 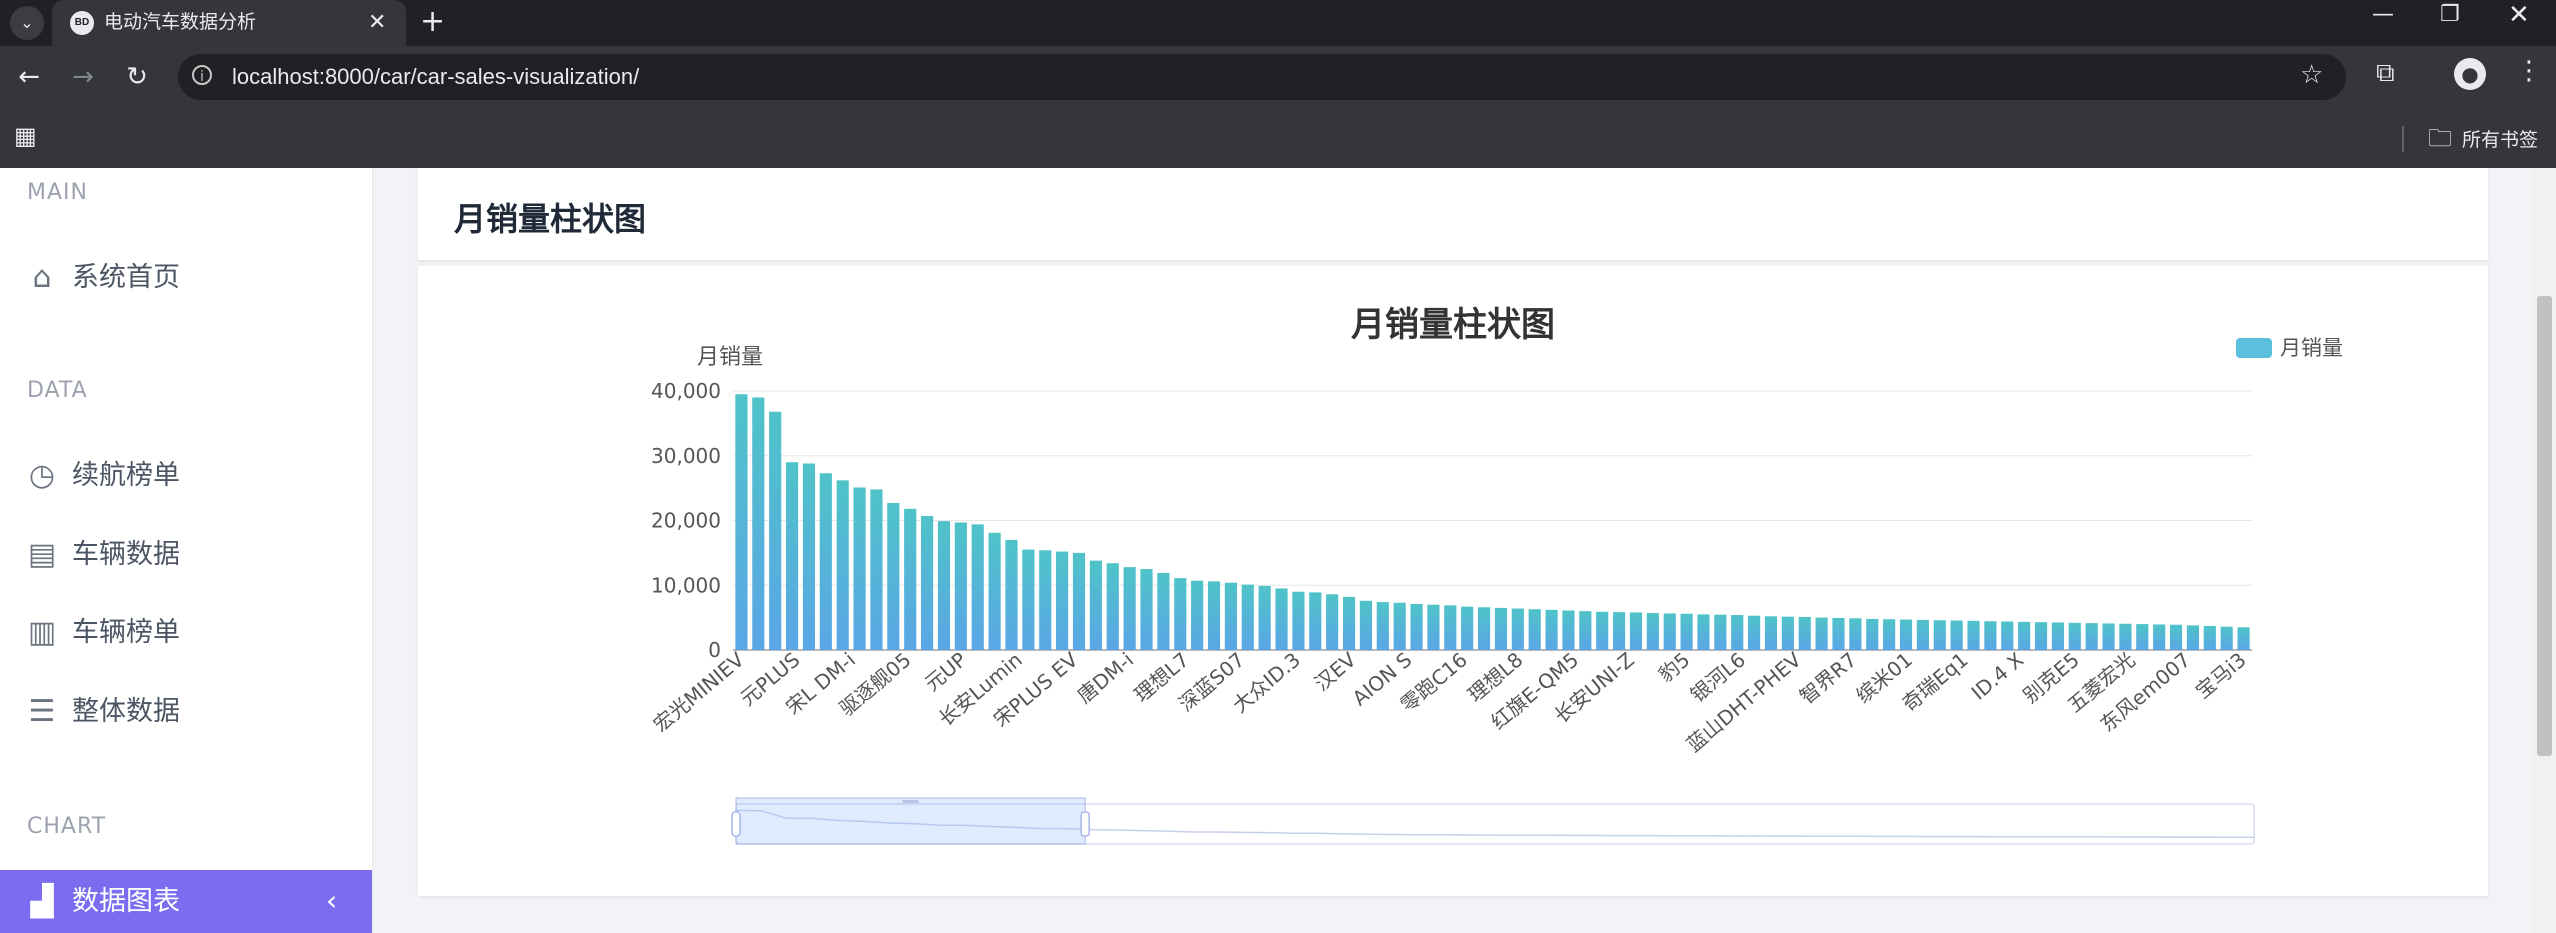 What do you see at coordinates (25, 136) in the screenshot?
I see `apps-grid-icon: ▦` at bounding box center [25, 136].